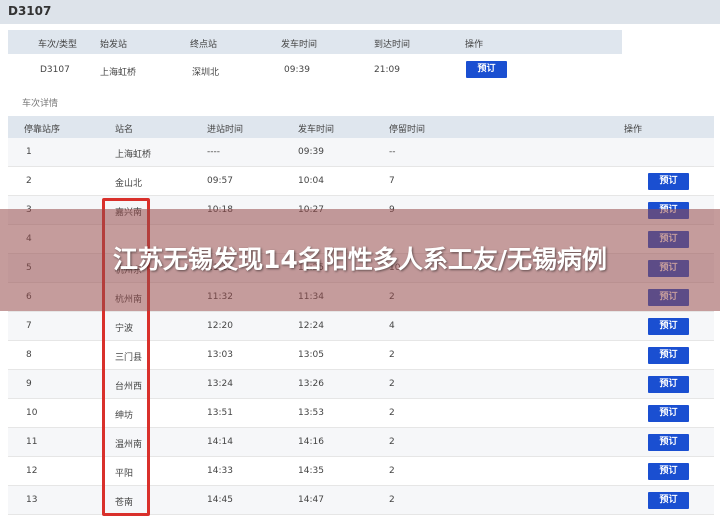 The height and width of the screenshot is (521, 720). Describe the element at coordinates (124, 329) in the screenshot. I see `stop-station: 宁波` at that location.